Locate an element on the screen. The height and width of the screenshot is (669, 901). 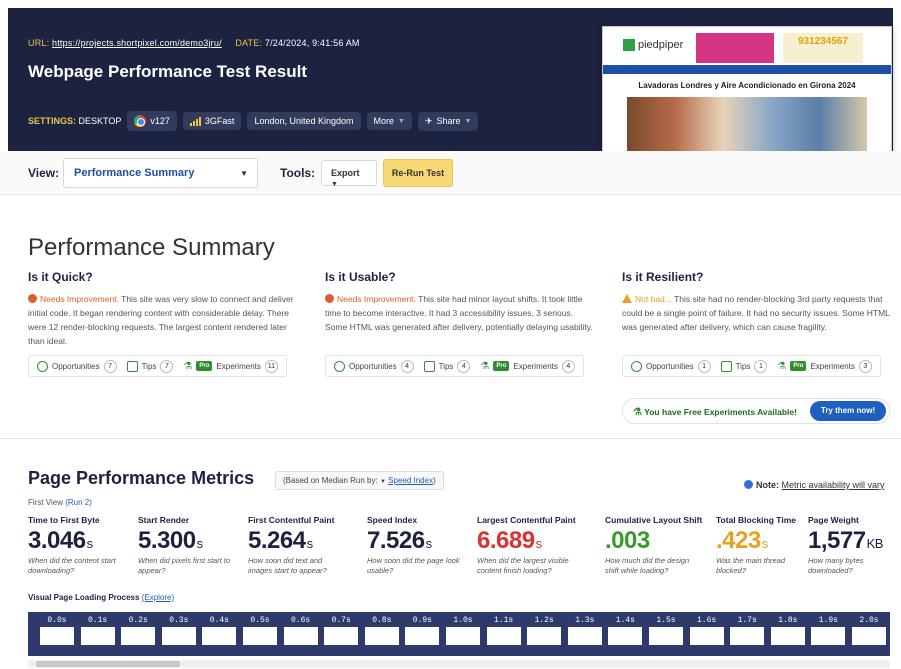
filmstrip-frame: 2.0s is located at coordinates (869, 630).